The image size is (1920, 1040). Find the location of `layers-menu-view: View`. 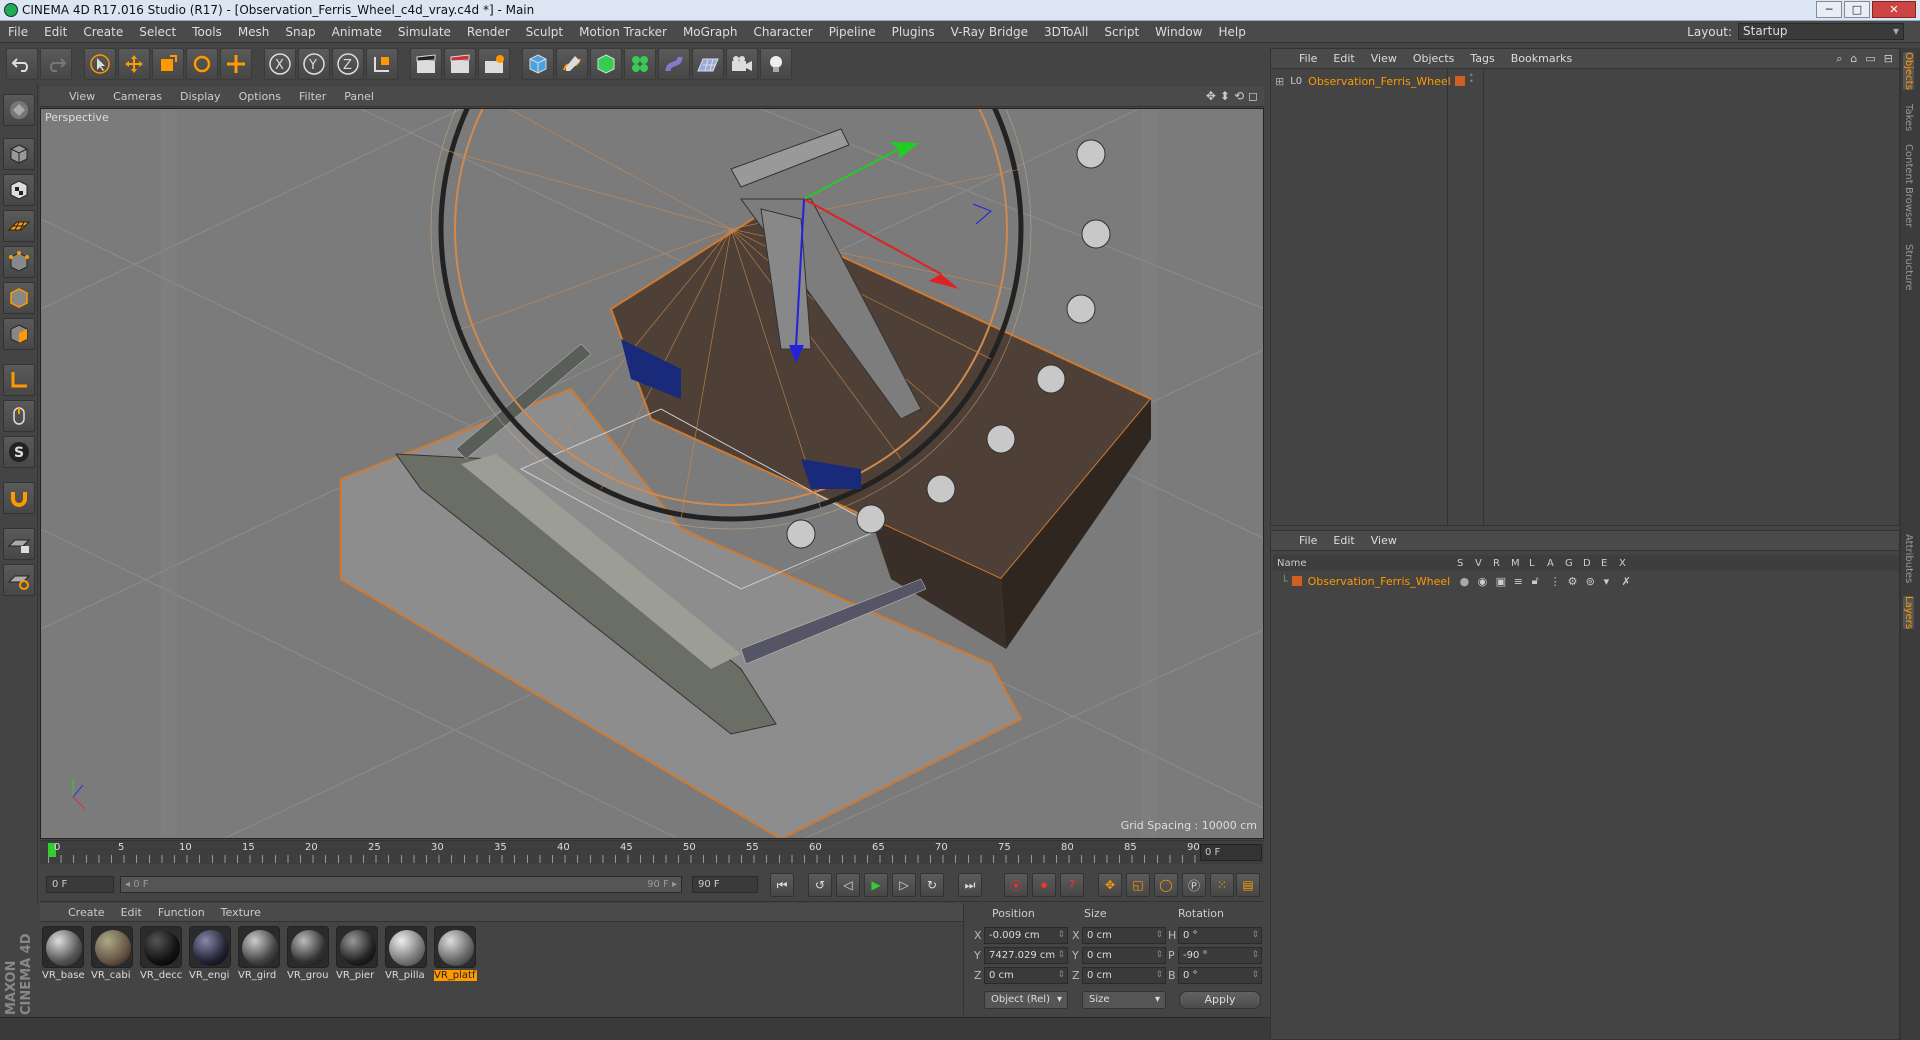

layers-menu-view: View is located at coordinates (1384, 540).